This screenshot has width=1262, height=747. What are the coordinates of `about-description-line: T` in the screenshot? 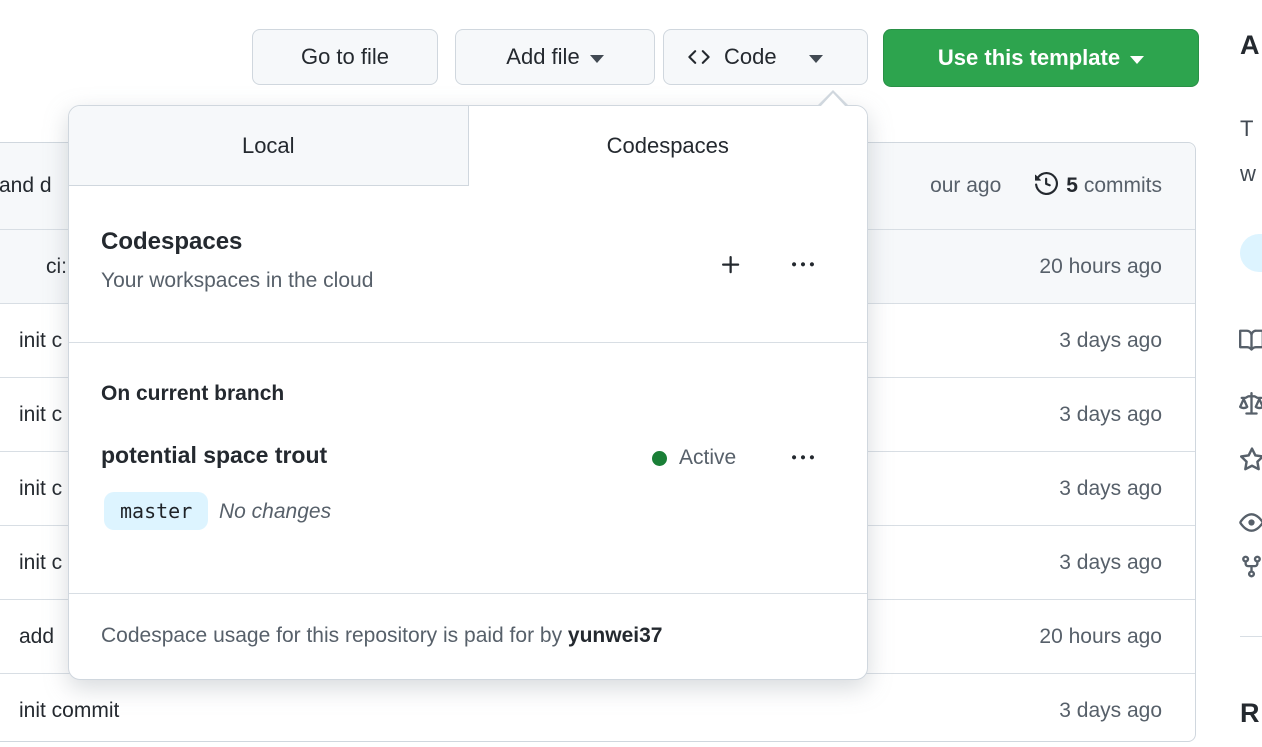 It's located at (1247, 128).